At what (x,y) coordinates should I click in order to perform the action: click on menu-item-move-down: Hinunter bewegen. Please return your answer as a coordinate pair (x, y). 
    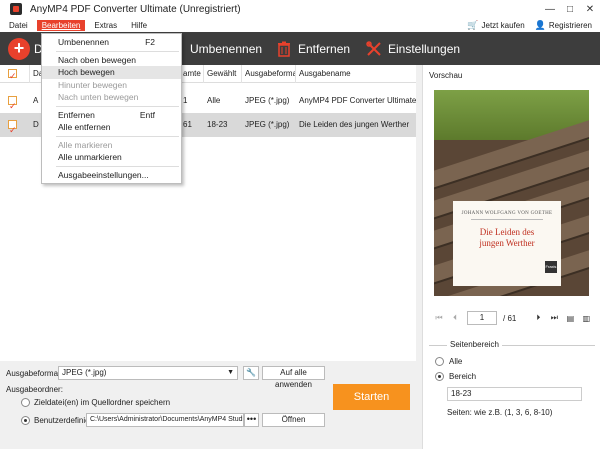
    Looking at the image, I should click on (111, 85).